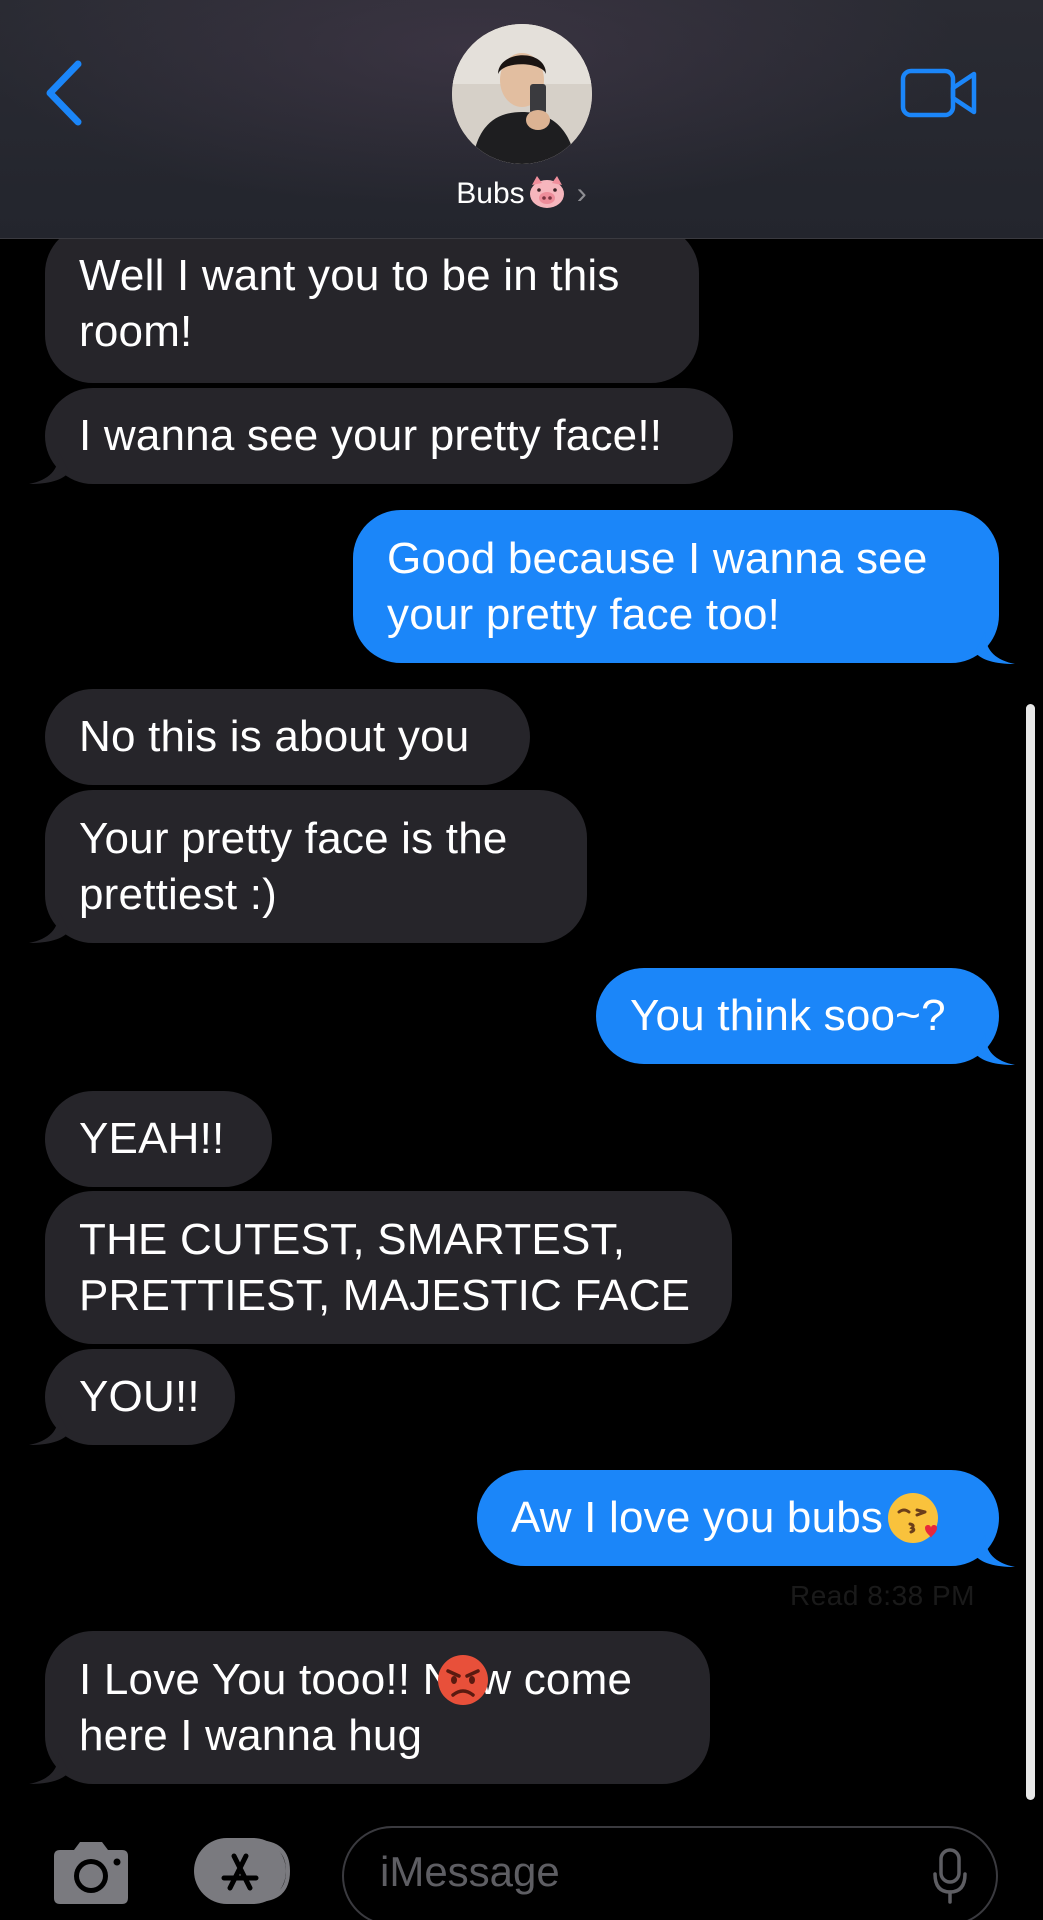 This screenshot has height=1920, width=1043. What do you see at coordinates (939, 93) in the screenshot?
I see `video-call-icon` at bounding box center [939, 93].